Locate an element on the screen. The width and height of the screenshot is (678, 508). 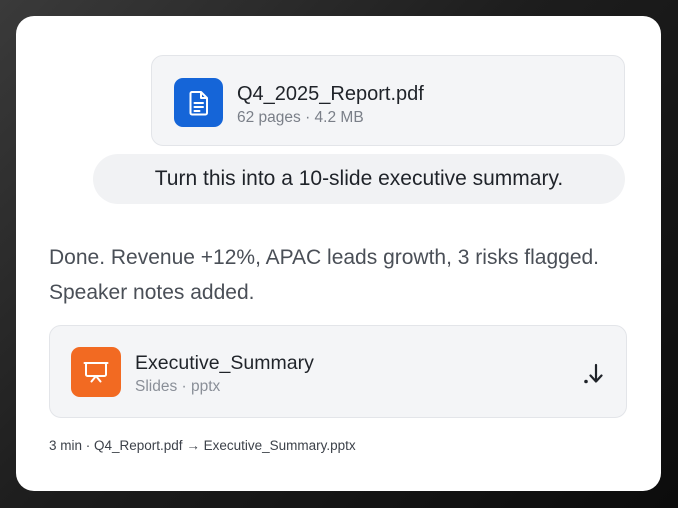
document-icon is located at coordinates (198, 102).